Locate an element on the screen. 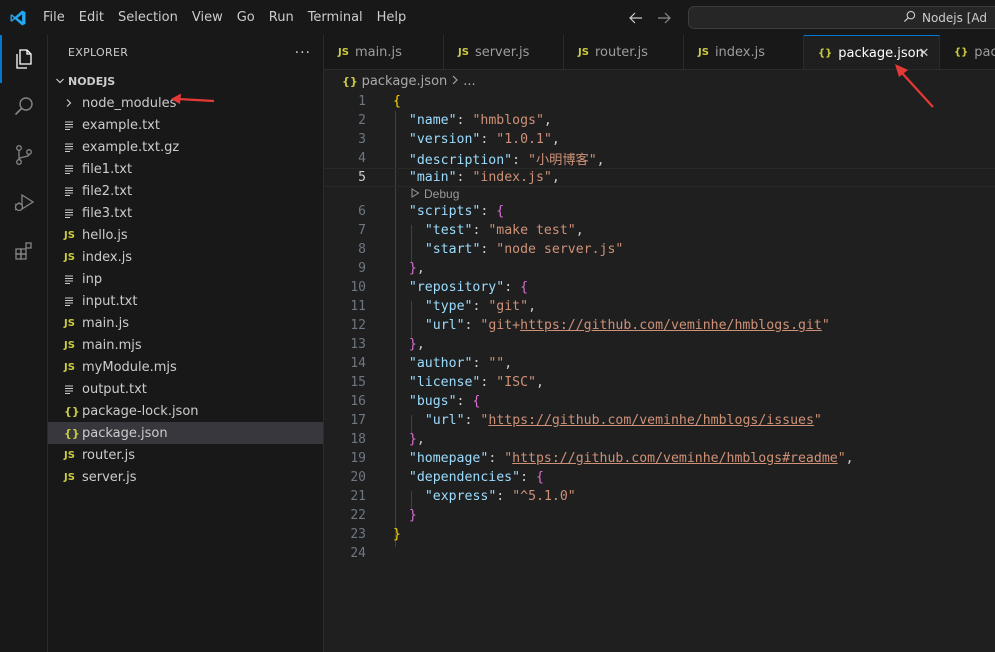 Image resolution: width=995 pixels, height=652 pixels. code-line: 11 "type": "git", is located at coordinates (659, 306).